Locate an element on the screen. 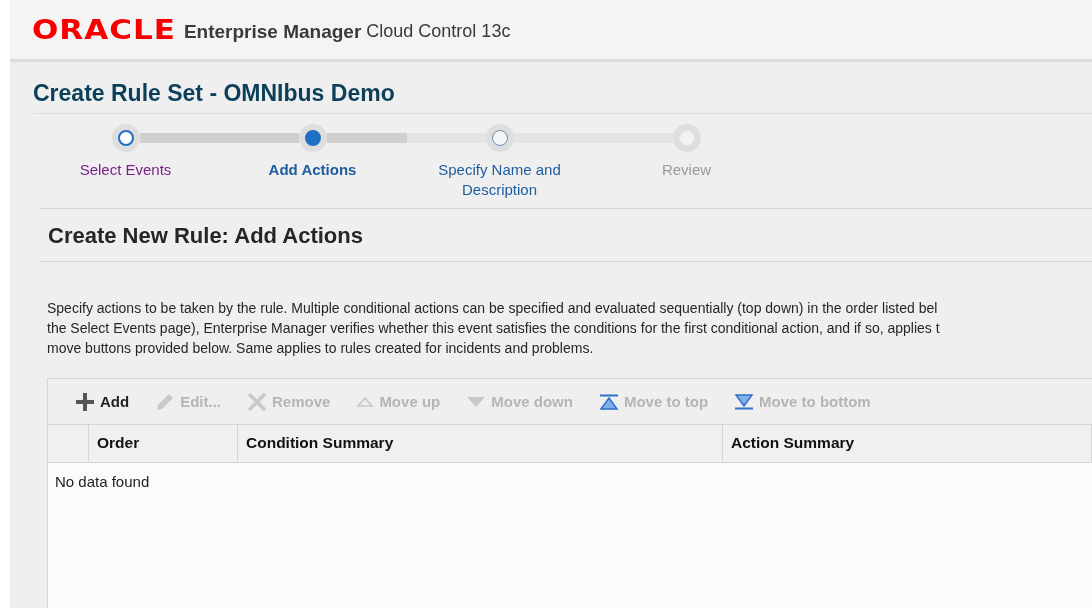 The image size is (1092, 608). section-title: Create New Rule: Add Actions is located at coordinates (206, 236).